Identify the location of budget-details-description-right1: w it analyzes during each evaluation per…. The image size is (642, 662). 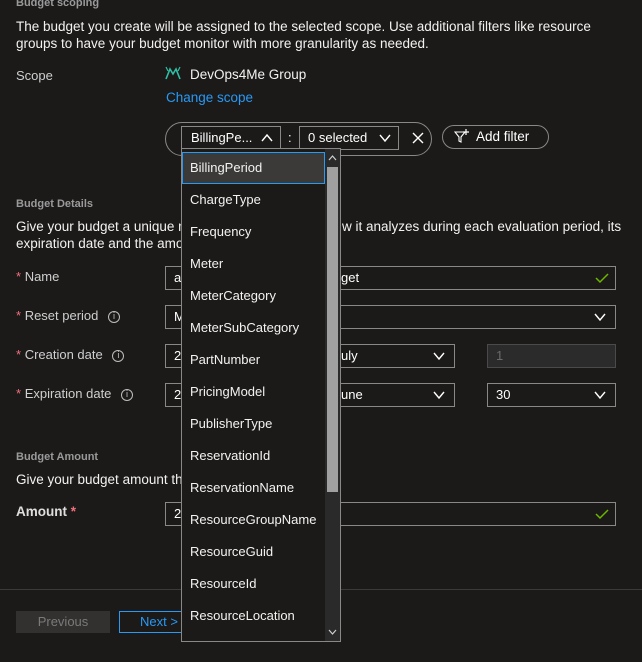
(482, 226).